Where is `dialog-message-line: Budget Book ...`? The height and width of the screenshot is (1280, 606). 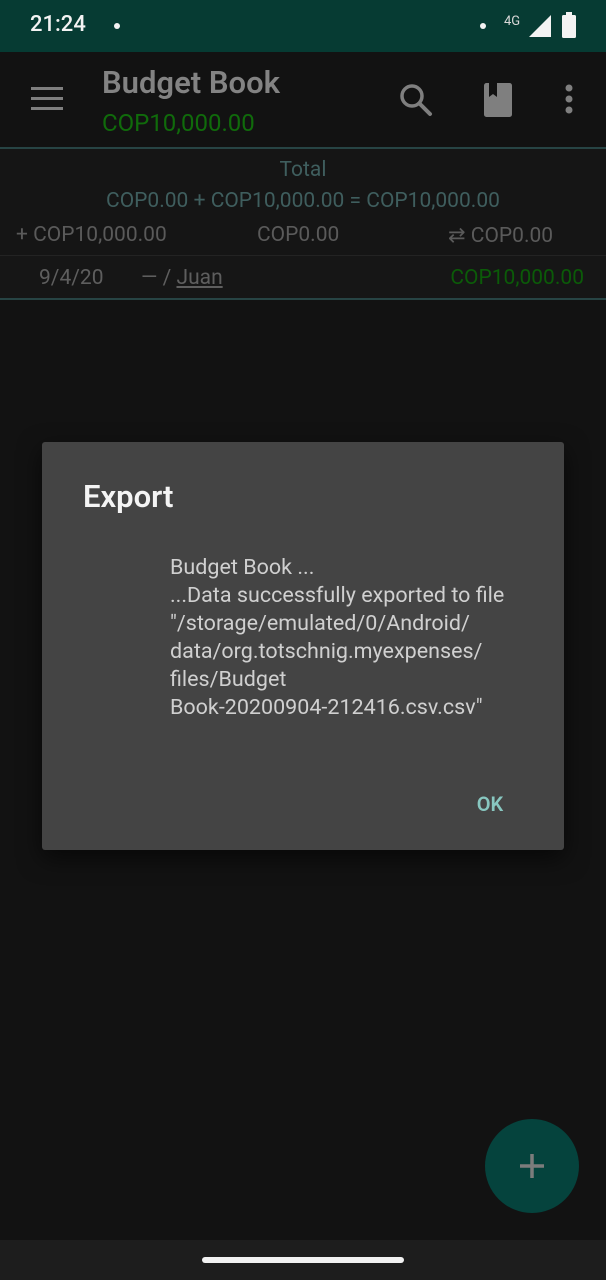
dialog-message-line: Budget Book ... is located at coordinates (242, 567).